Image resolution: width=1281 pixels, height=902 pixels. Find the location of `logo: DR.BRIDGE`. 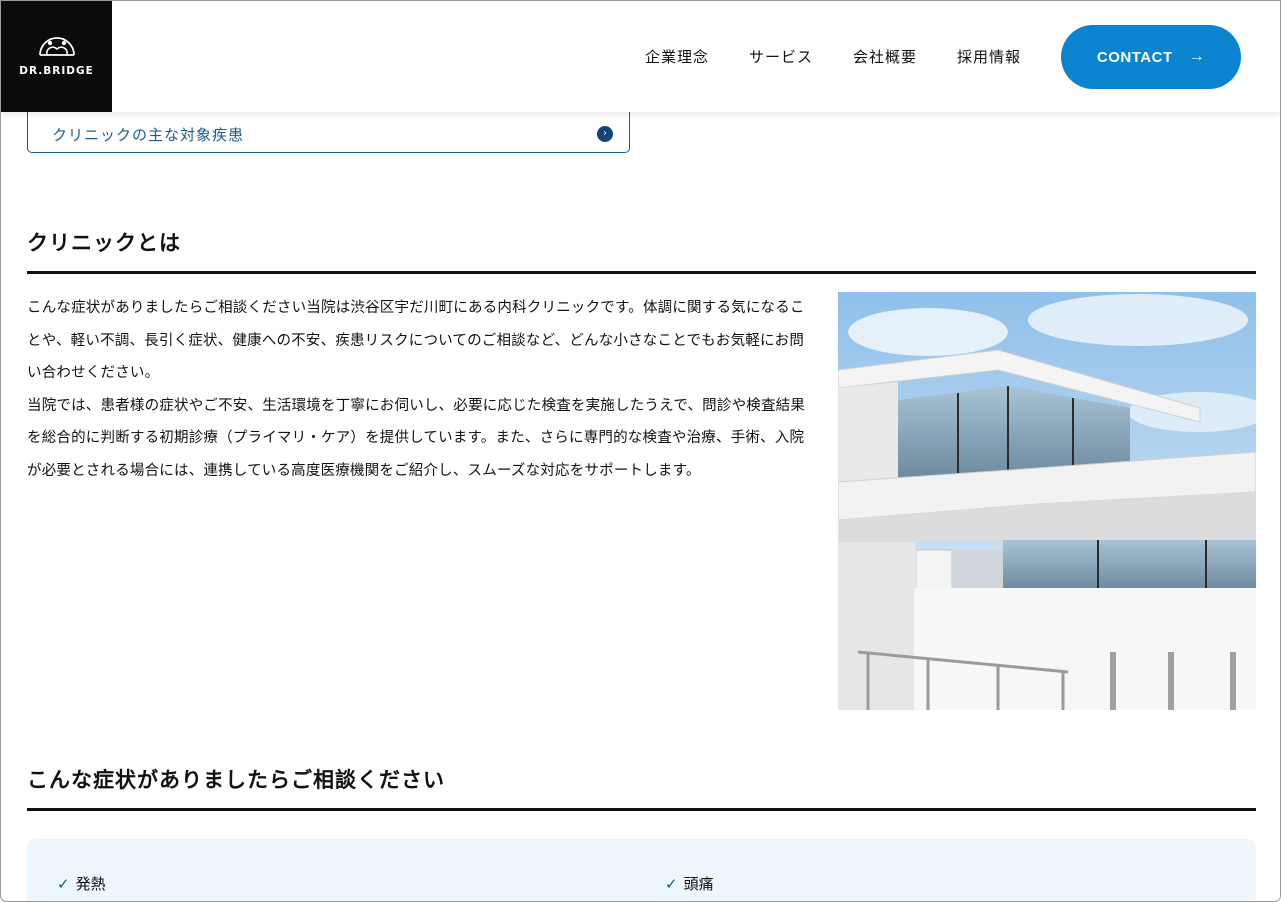

logo: DR.BRIDGE is located at coordinates (56, 56).